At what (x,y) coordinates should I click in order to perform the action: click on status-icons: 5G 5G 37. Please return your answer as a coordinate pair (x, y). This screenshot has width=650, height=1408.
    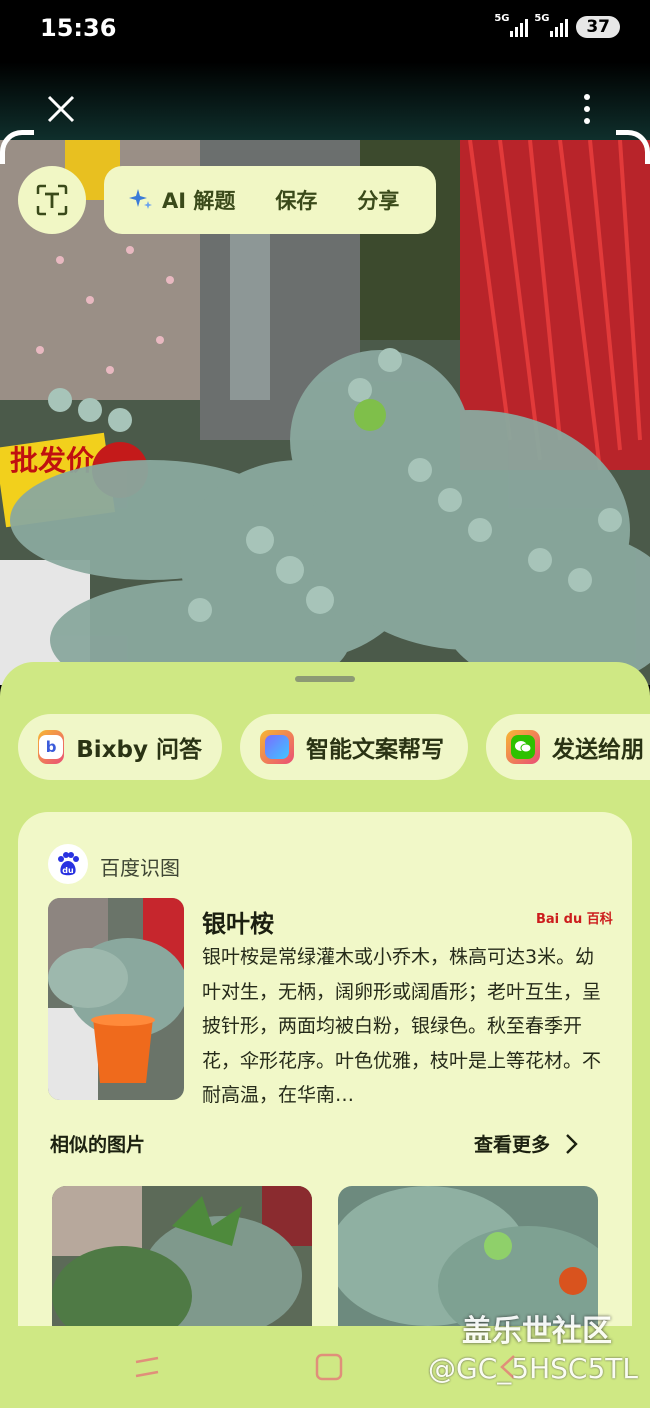
    Looking at the image, I should click on (557, 25).